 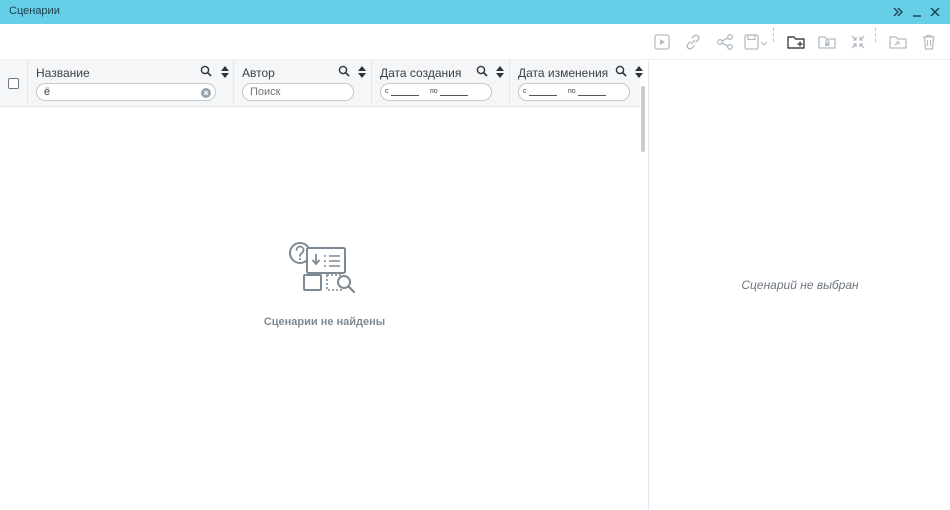 What do you see at coordinates (827, 42) in the screenshot?
I see `lock-folder-icon` at bounding box center [827, 42].